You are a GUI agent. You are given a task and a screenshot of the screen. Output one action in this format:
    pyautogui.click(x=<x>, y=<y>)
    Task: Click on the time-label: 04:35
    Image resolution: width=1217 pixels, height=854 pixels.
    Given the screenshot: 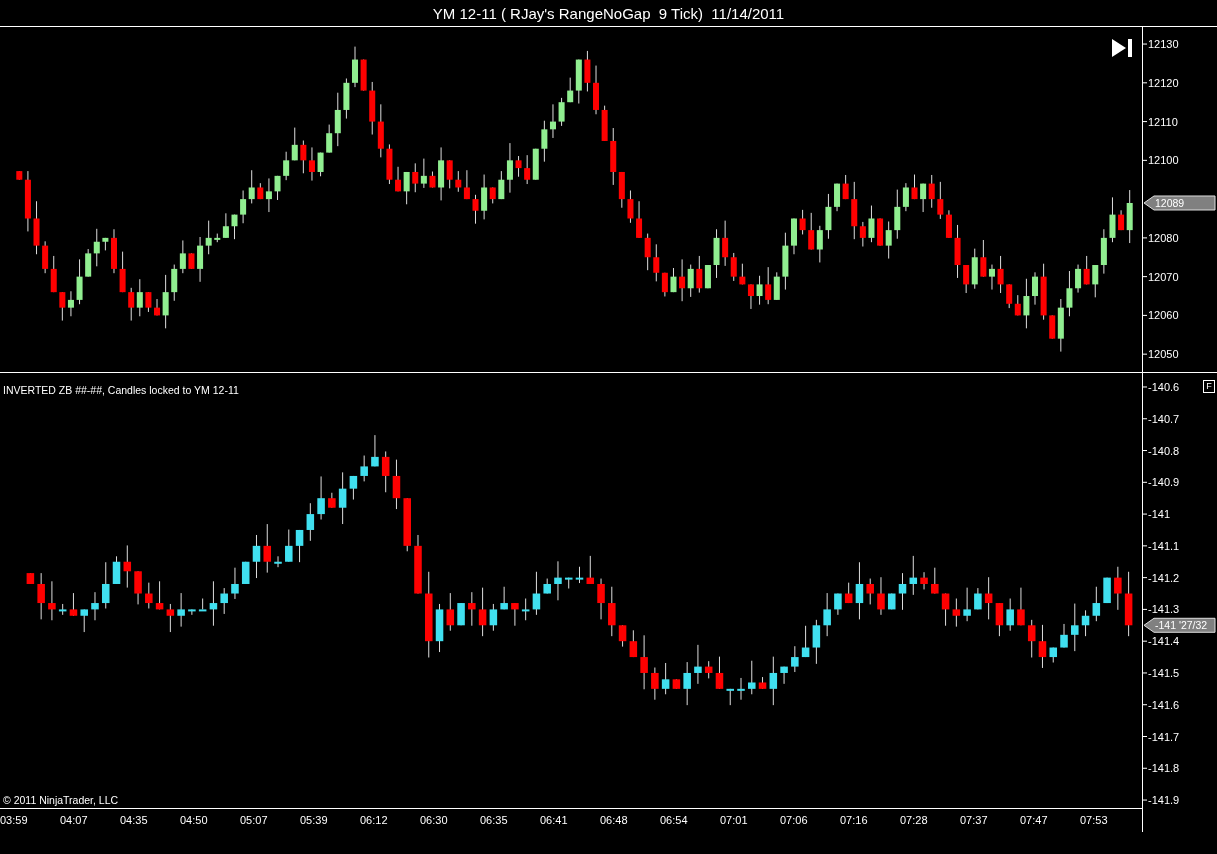 What is the action you would take?
    pyautogui.click(x=134, y=820)
    